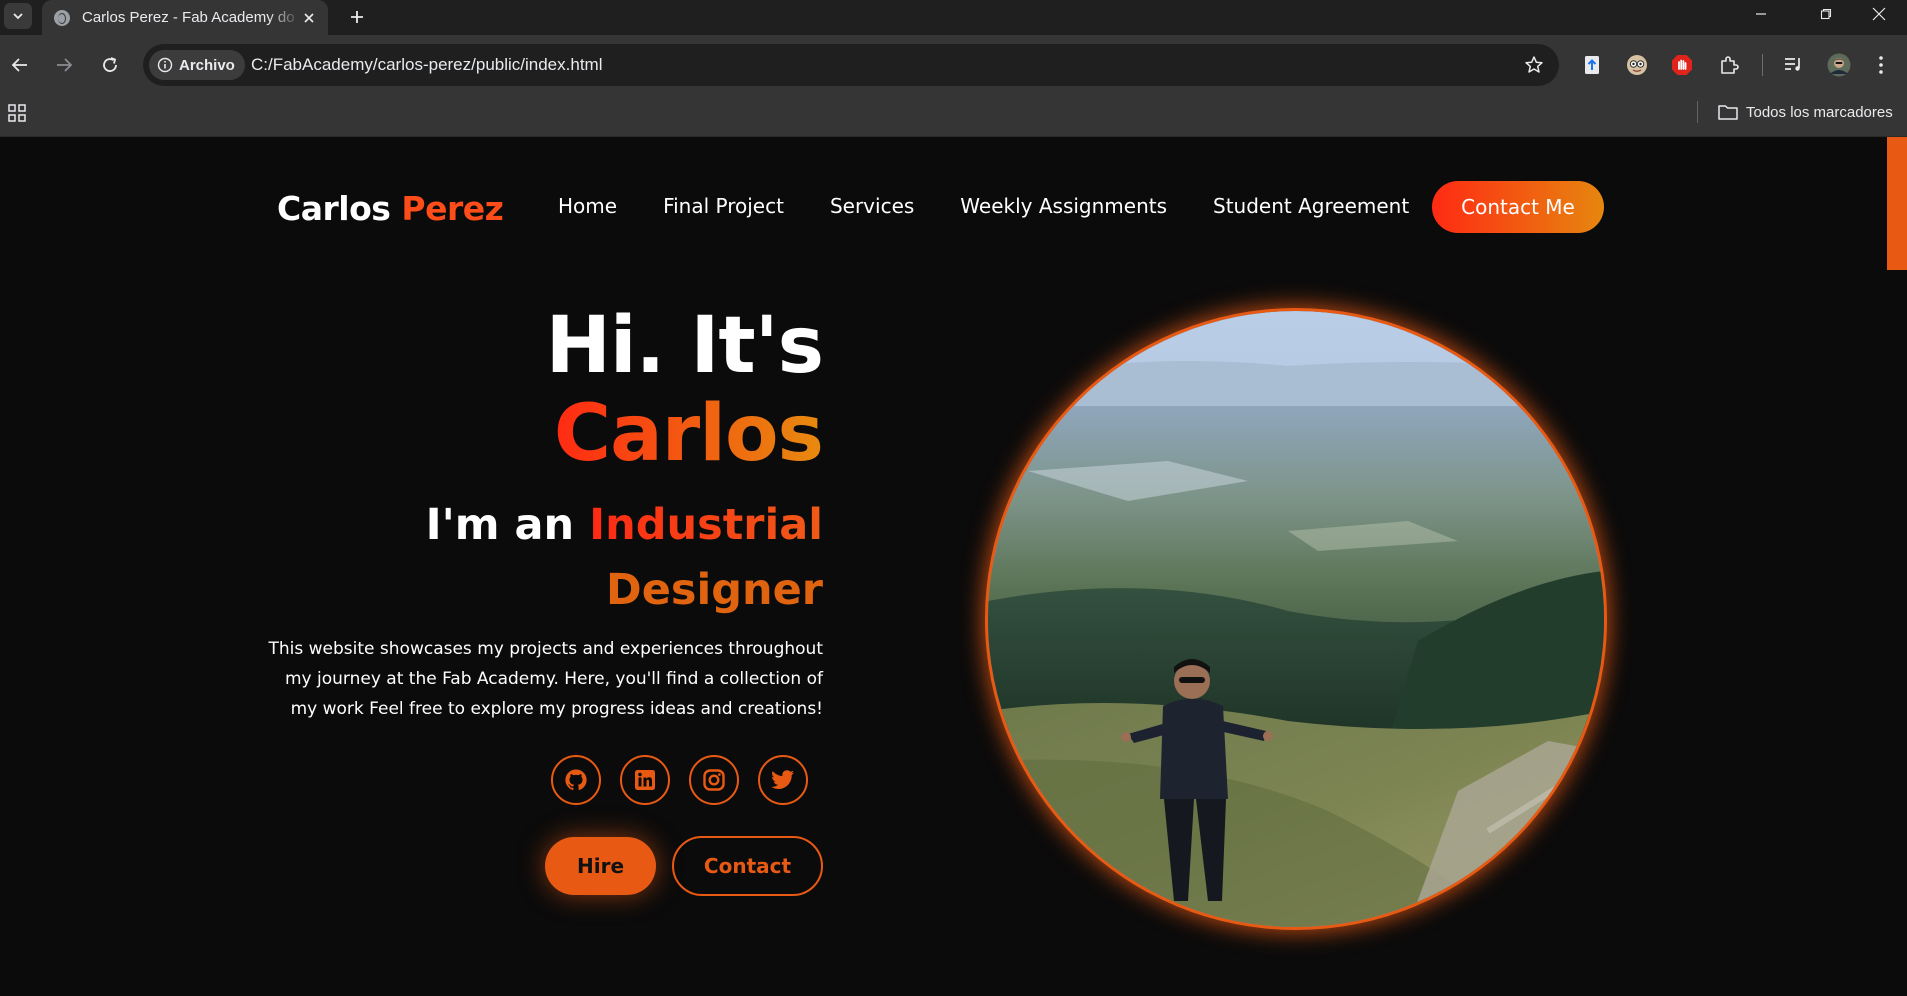 Image resolution: width=1907 pixels, height=996 pixels. I want to click on nav-home: Home, so click(587, 206).